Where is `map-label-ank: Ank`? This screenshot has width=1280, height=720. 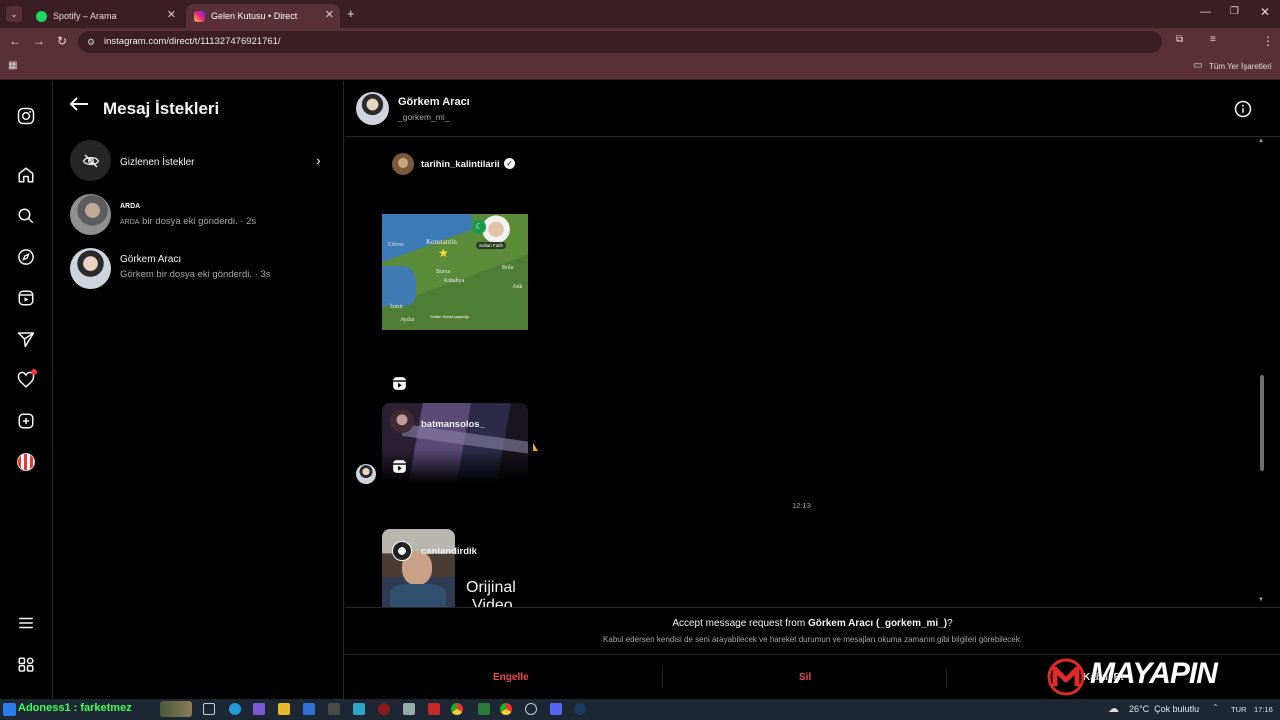 map-label-ank: Ank is located at coordinates (517, 287).